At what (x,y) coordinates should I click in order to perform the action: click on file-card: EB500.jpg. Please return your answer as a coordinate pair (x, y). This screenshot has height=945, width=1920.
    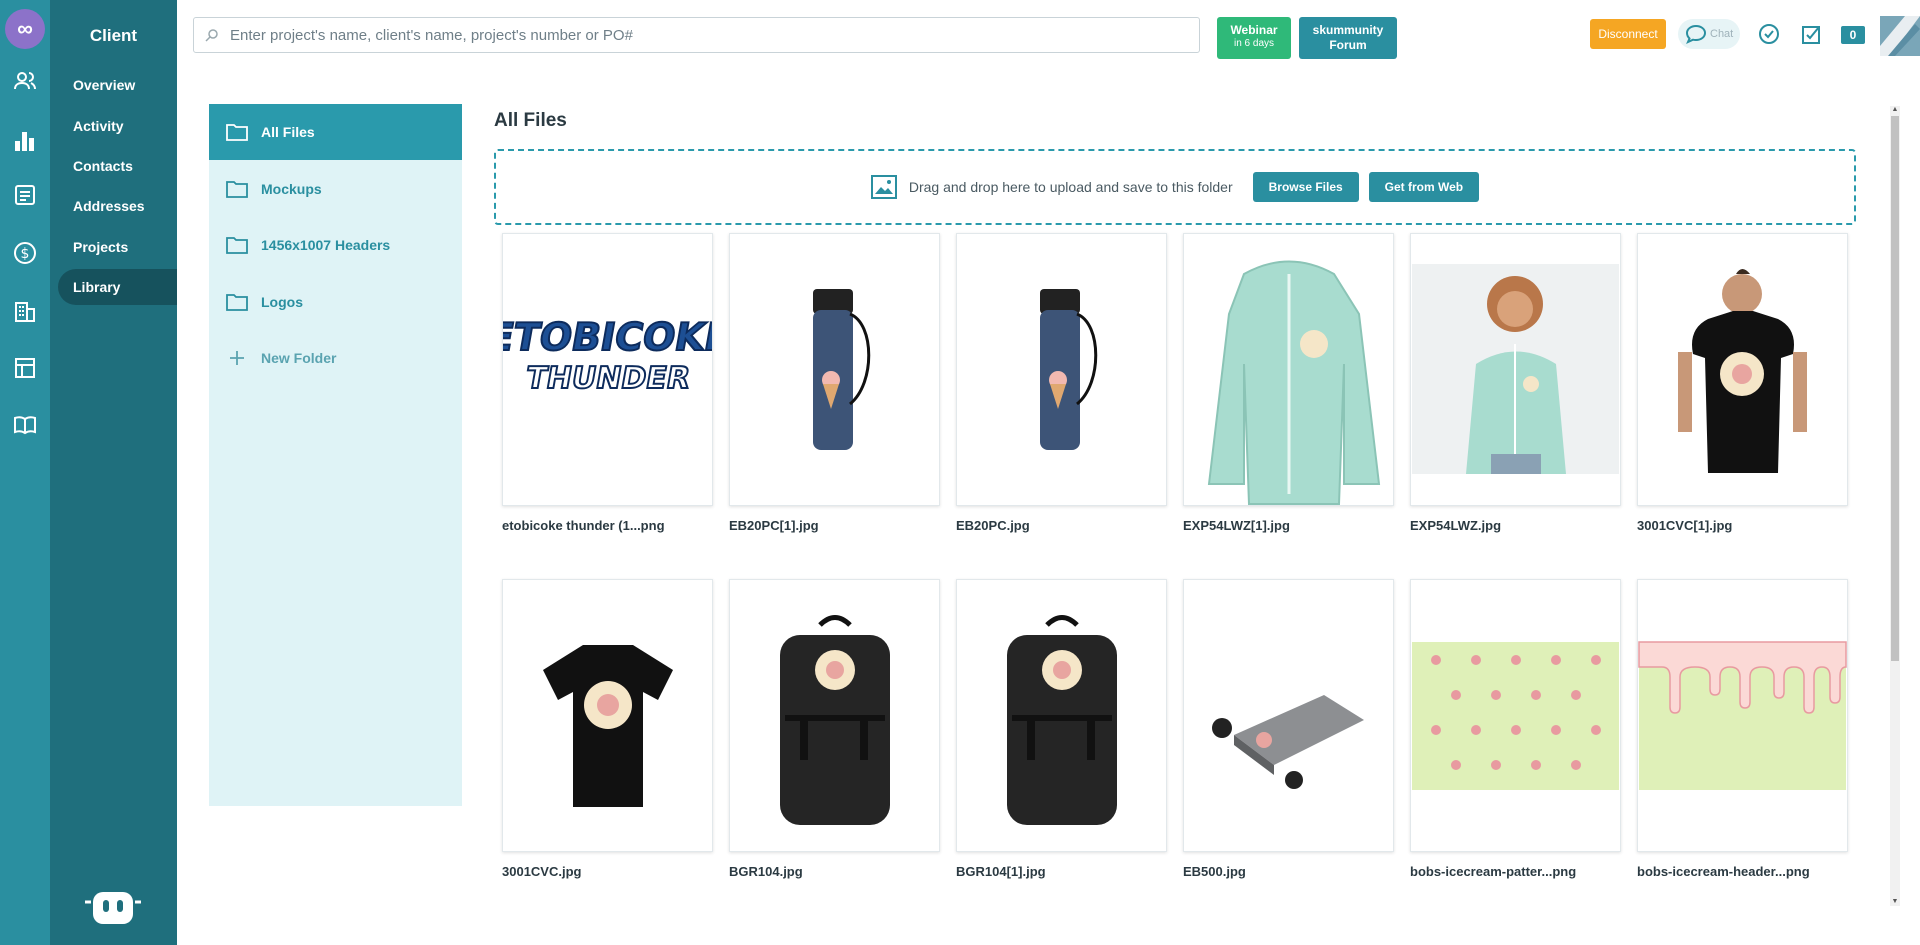
    Looking at the image, I should click on (1288, 729).